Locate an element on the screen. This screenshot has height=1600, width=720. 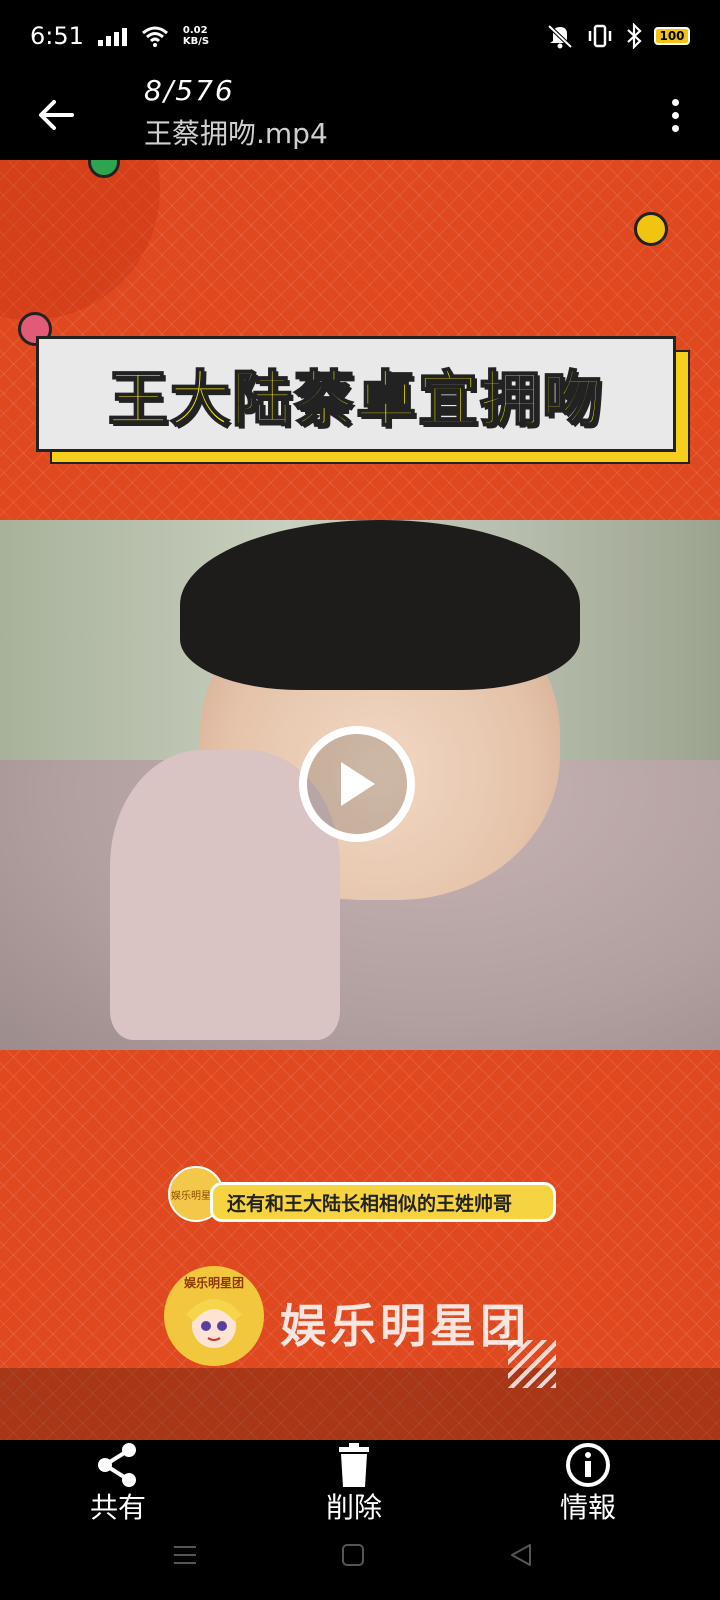
info-button: 情報 is located at coordinates (588, 1485).